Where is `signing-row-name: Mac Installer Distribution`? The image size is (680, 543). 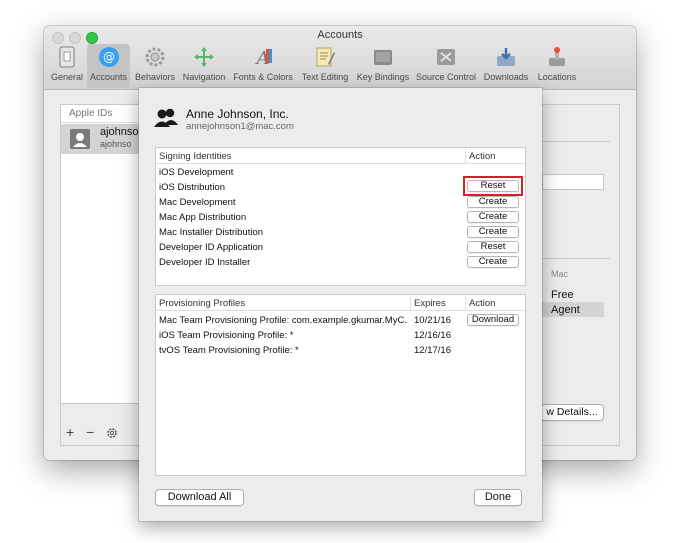 signing-row-name: Mac Installer Distribution is located at coordinates (211, 232).